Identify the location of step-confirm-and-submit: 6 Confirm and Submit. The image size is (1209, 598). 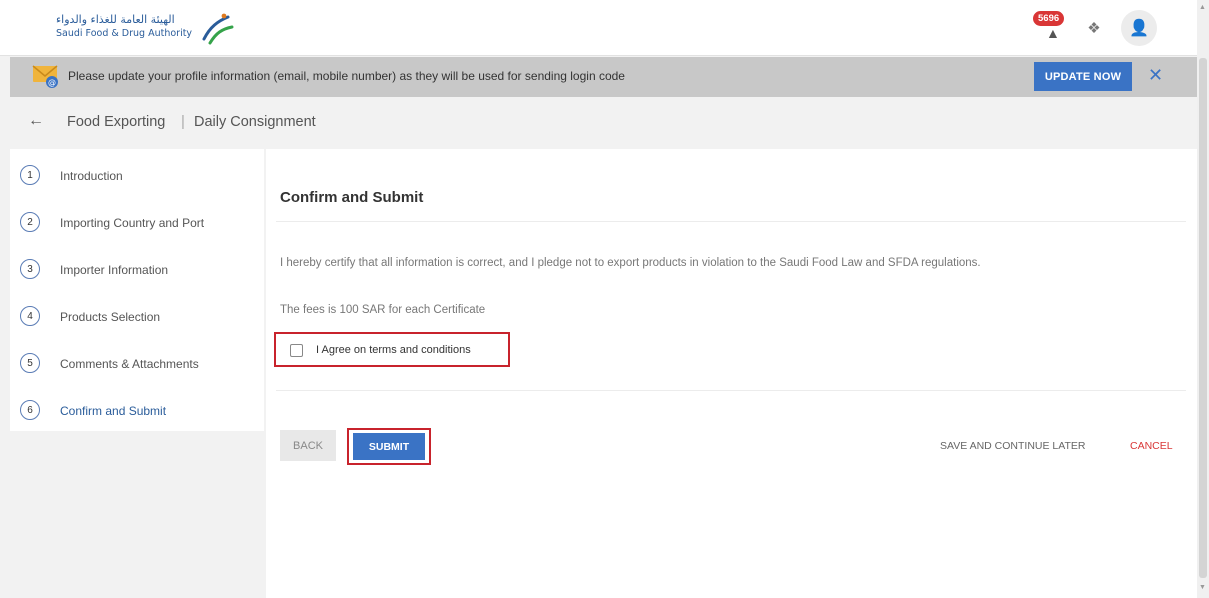
(137, 410).